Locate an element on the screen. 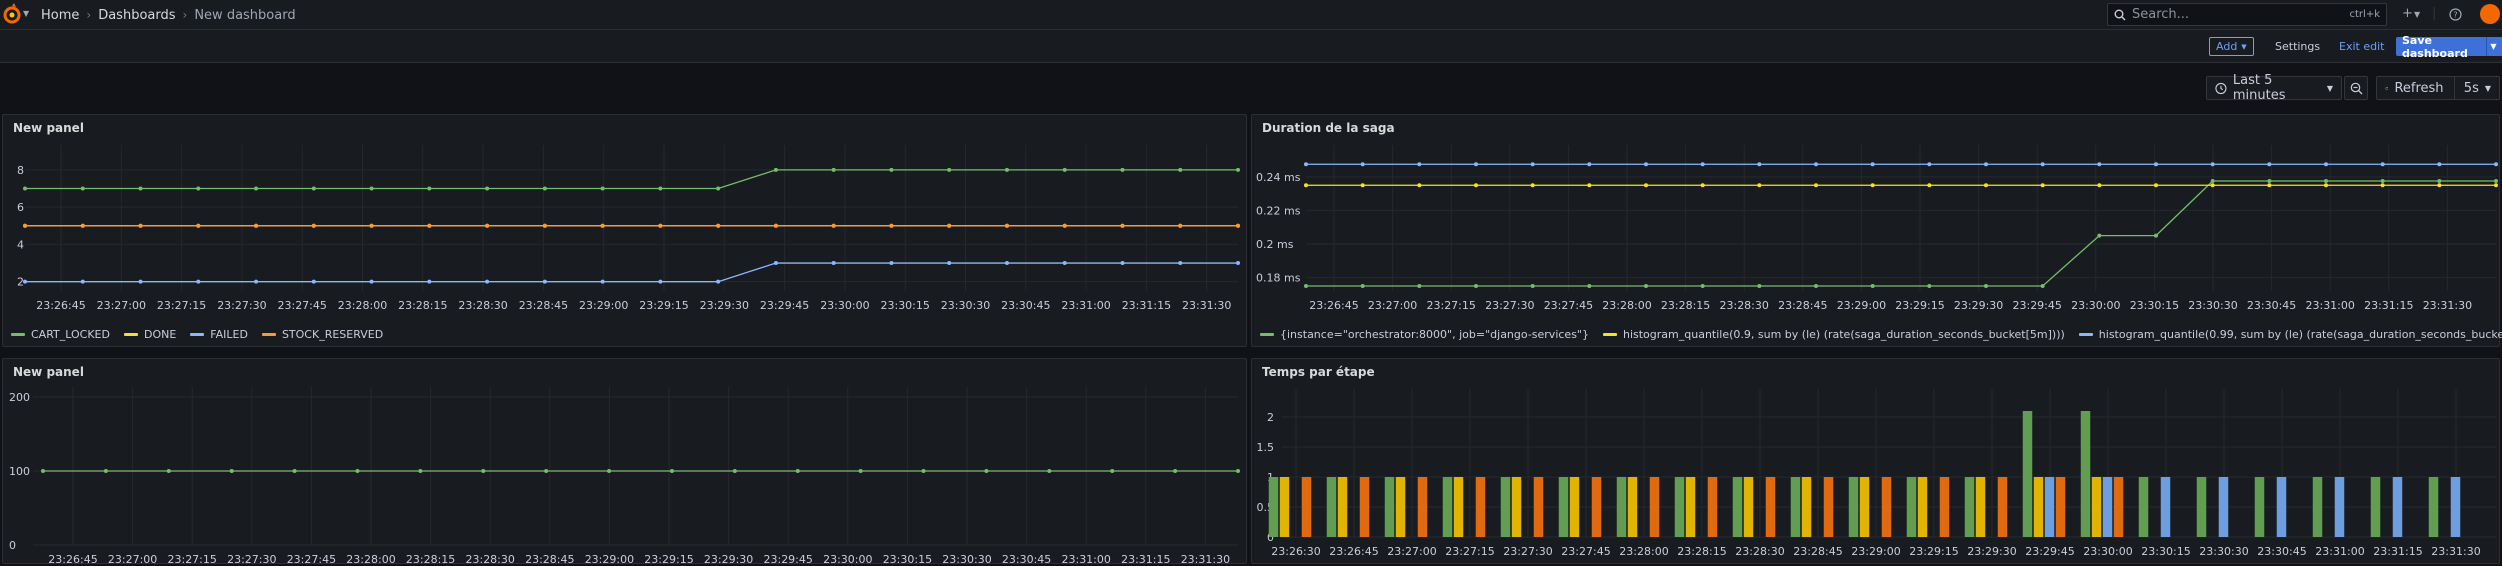 This screenshot has height=566, width=2502. add-button: Add ▼ is located at coordinates (2231, 46).